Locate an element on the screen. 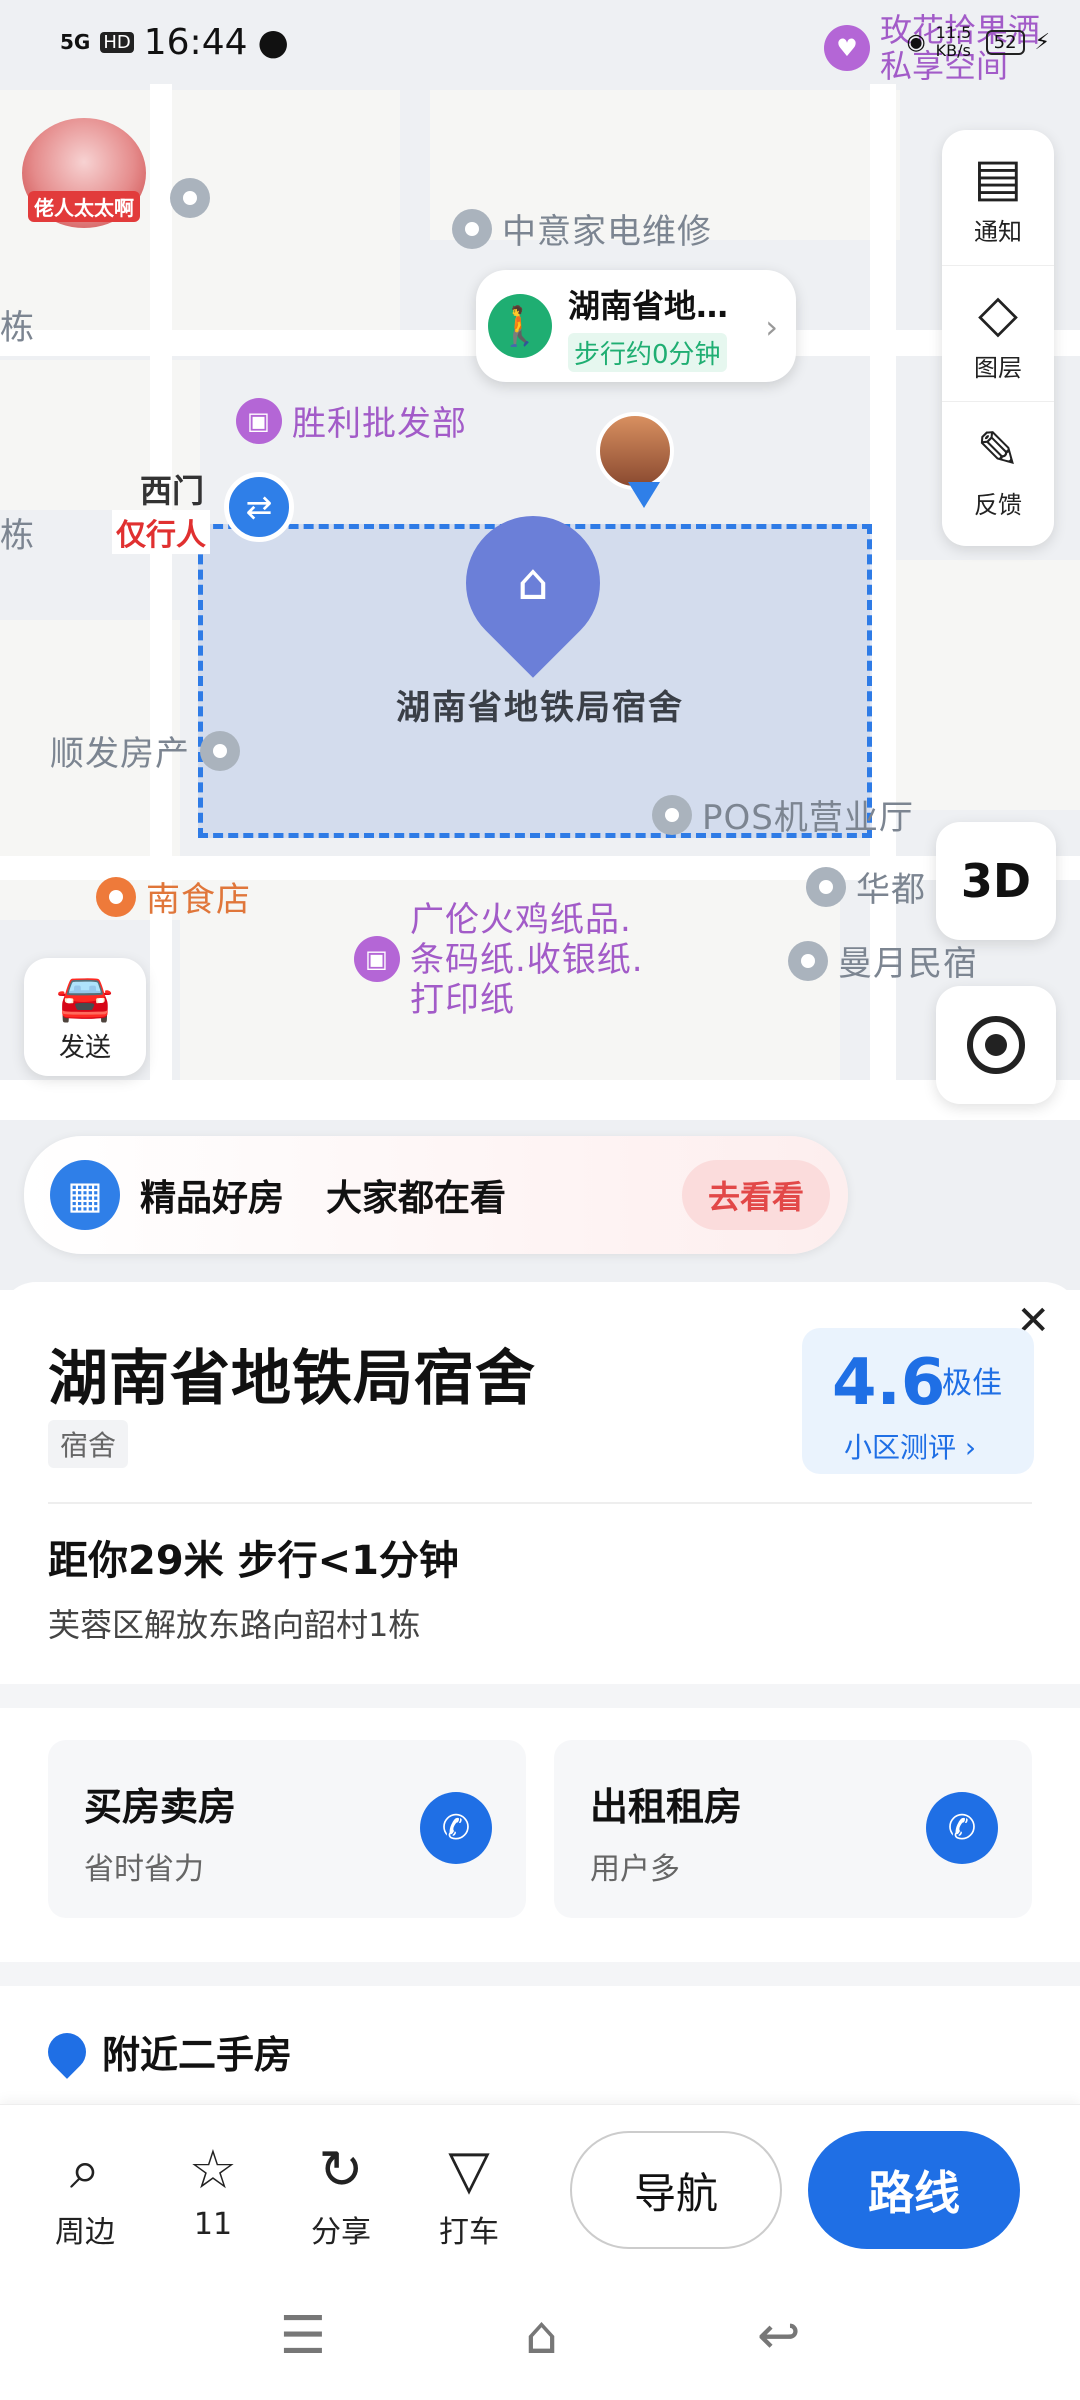 This screenshot has height=2400, width=1080. share-button: ↻ 分享 is located at coordinates (341, 2195).